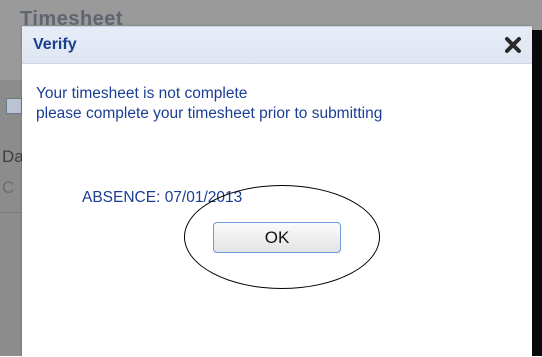 The image size is (542, 357). Describe the element at coordinates (162, 197) in the screenshot. I see `absence-date-text: ABSENCE: 07/01/2013` at that location.